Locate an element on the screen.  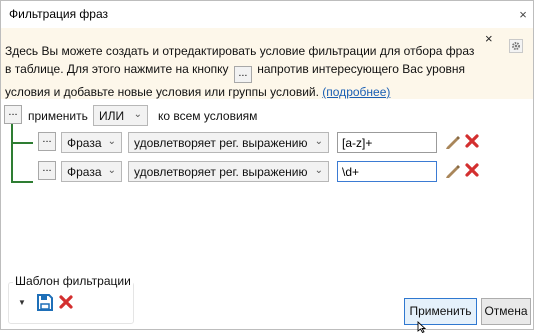
operator-select: ИЛИ ⌄ is located at coordinates (120, 115).